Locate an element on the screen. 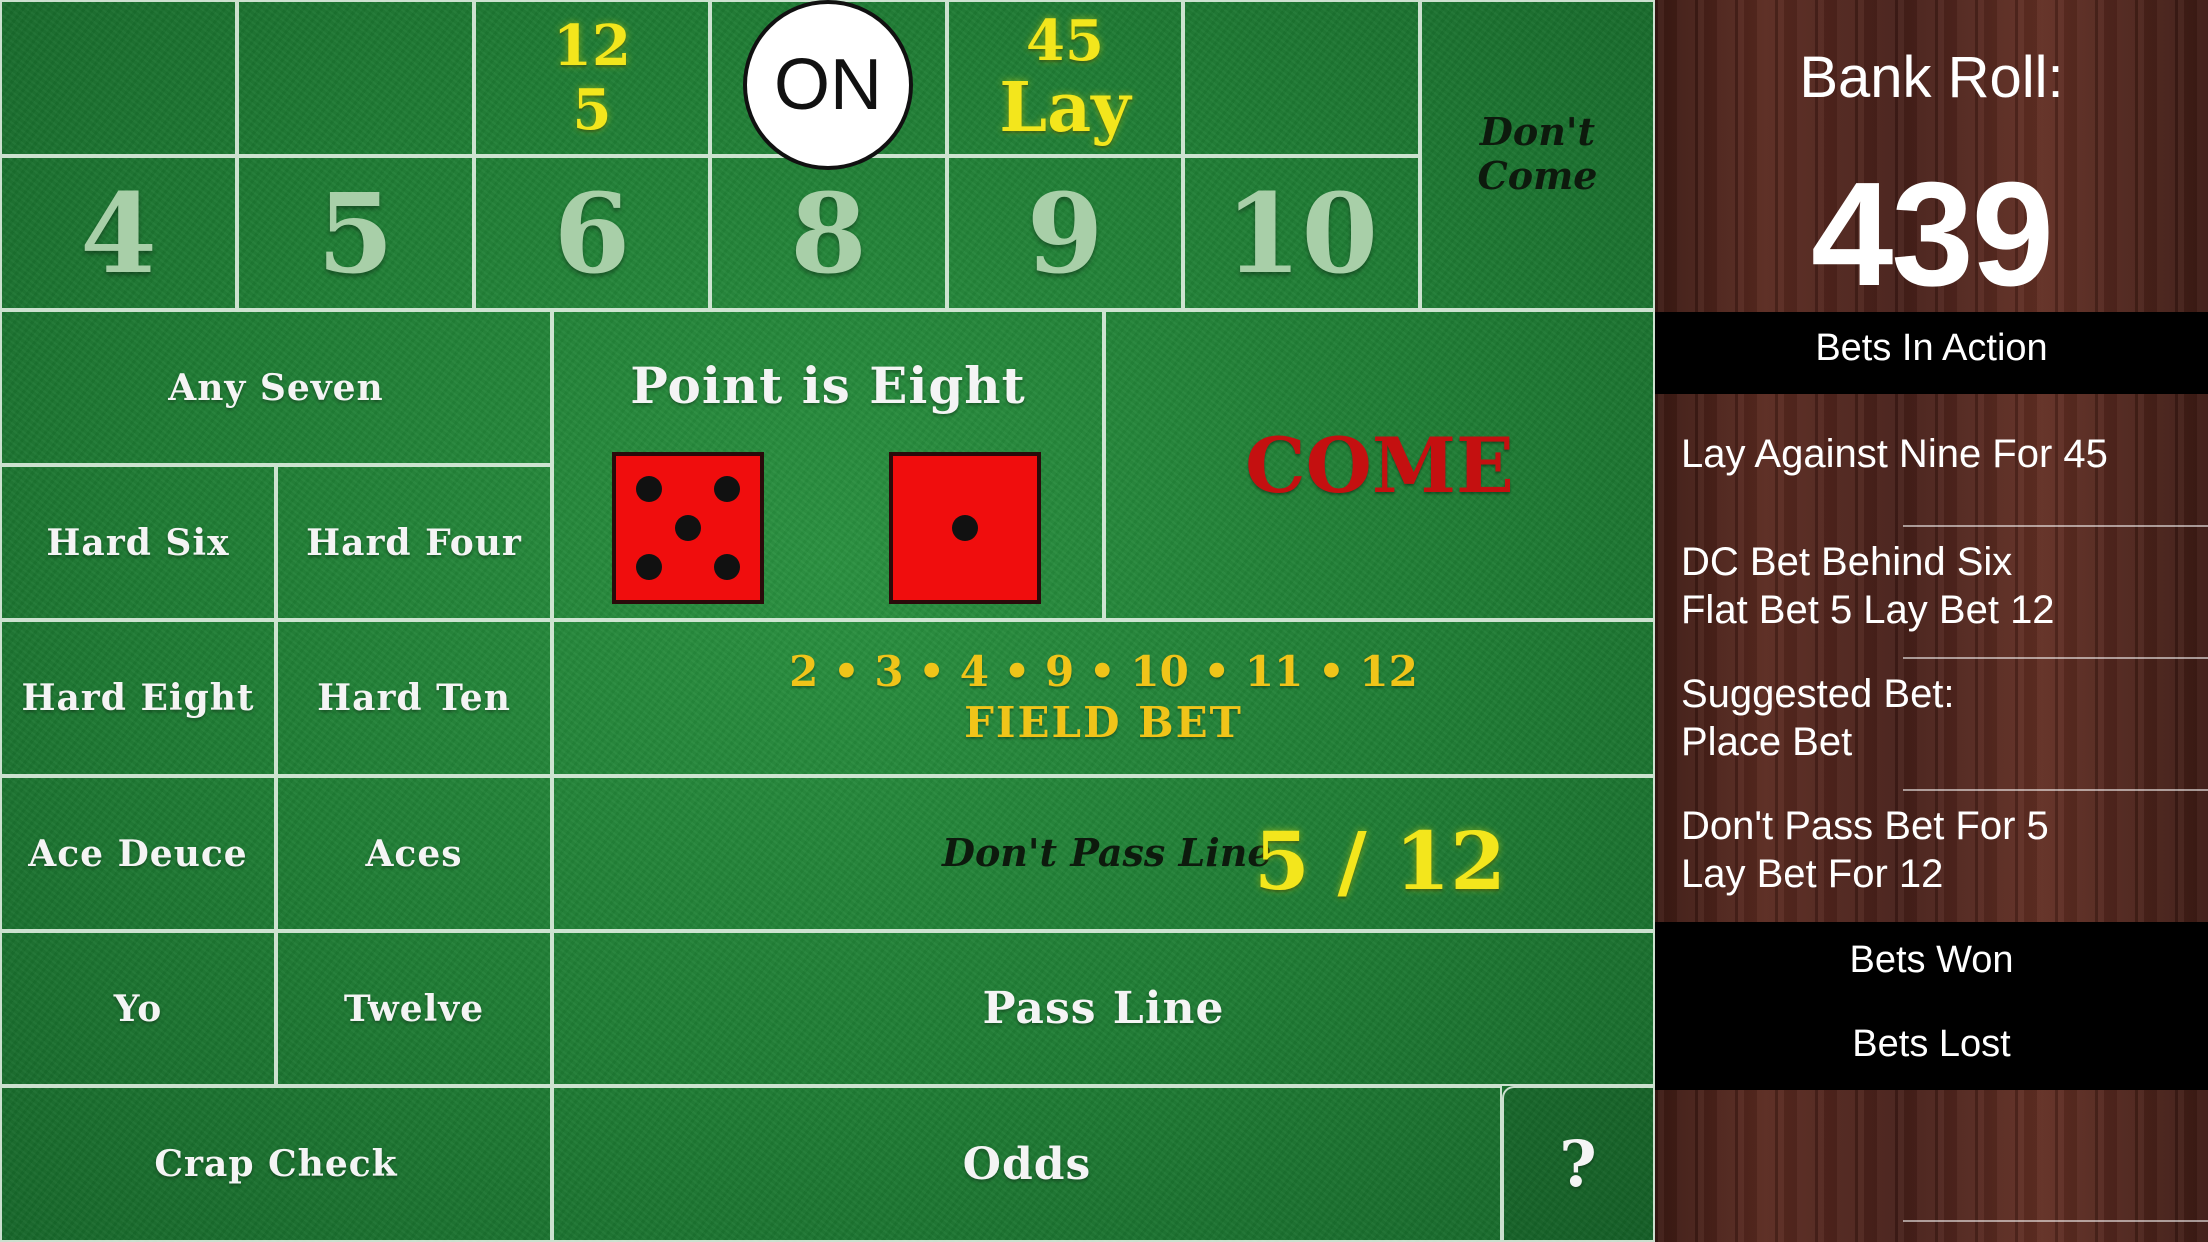  place-number-6: 6 is located at coordinates (592, 233).